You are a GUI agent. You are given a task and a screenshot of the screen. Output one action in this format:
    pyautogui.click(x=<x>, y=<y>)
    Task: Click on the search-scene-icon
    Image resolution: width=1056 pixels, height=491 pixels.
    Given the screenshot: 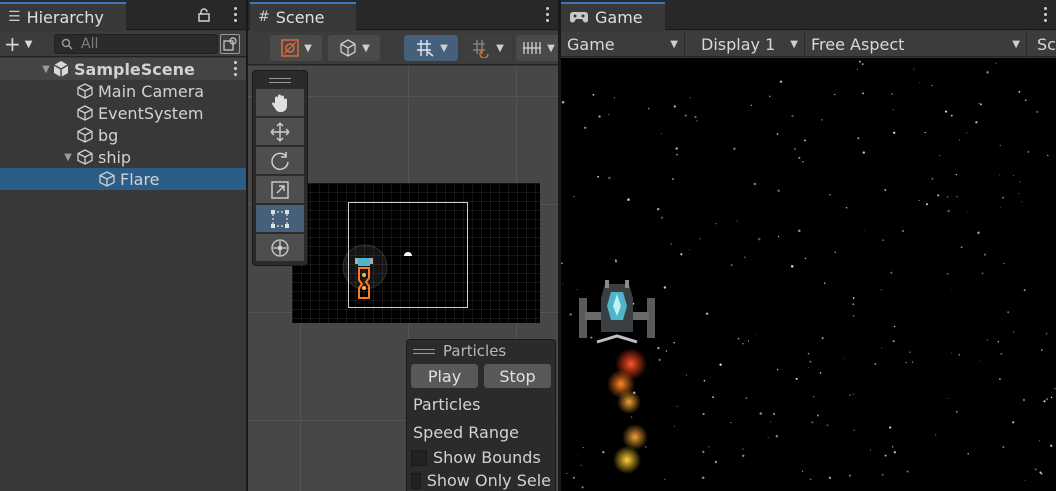 What is the action you would take?
    pyautogui.click(x=230, y=44)
    